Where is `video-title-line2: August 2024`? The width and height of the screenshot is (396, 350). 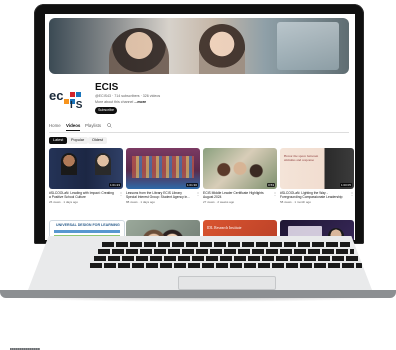
video-title-line2: August 2024 is located at coordinates (239, 197).